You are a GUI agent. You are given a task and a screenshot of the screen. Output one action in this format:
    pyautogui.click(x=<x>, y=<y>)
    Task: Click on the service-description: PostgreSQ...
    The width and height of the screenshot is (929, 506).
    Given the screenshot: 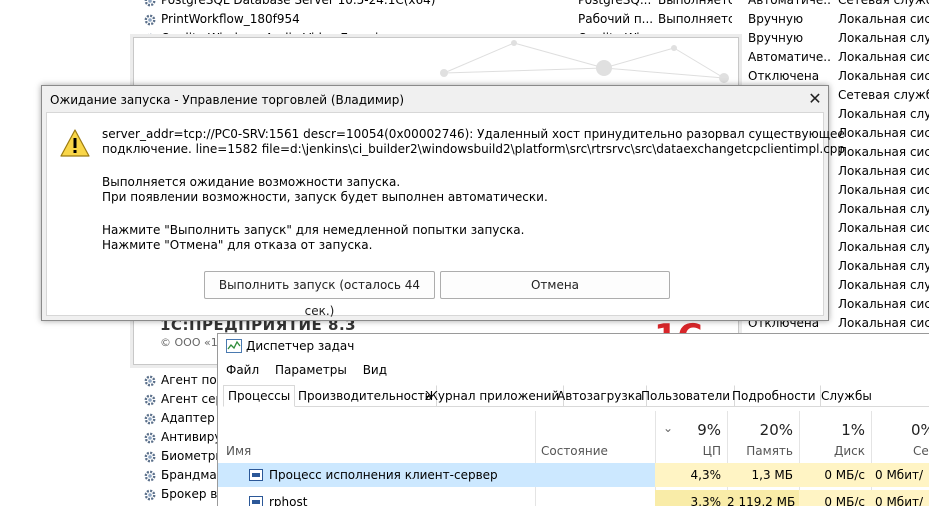 What is the action you would take?
    pyautogui.click(x=615, y=3)
    